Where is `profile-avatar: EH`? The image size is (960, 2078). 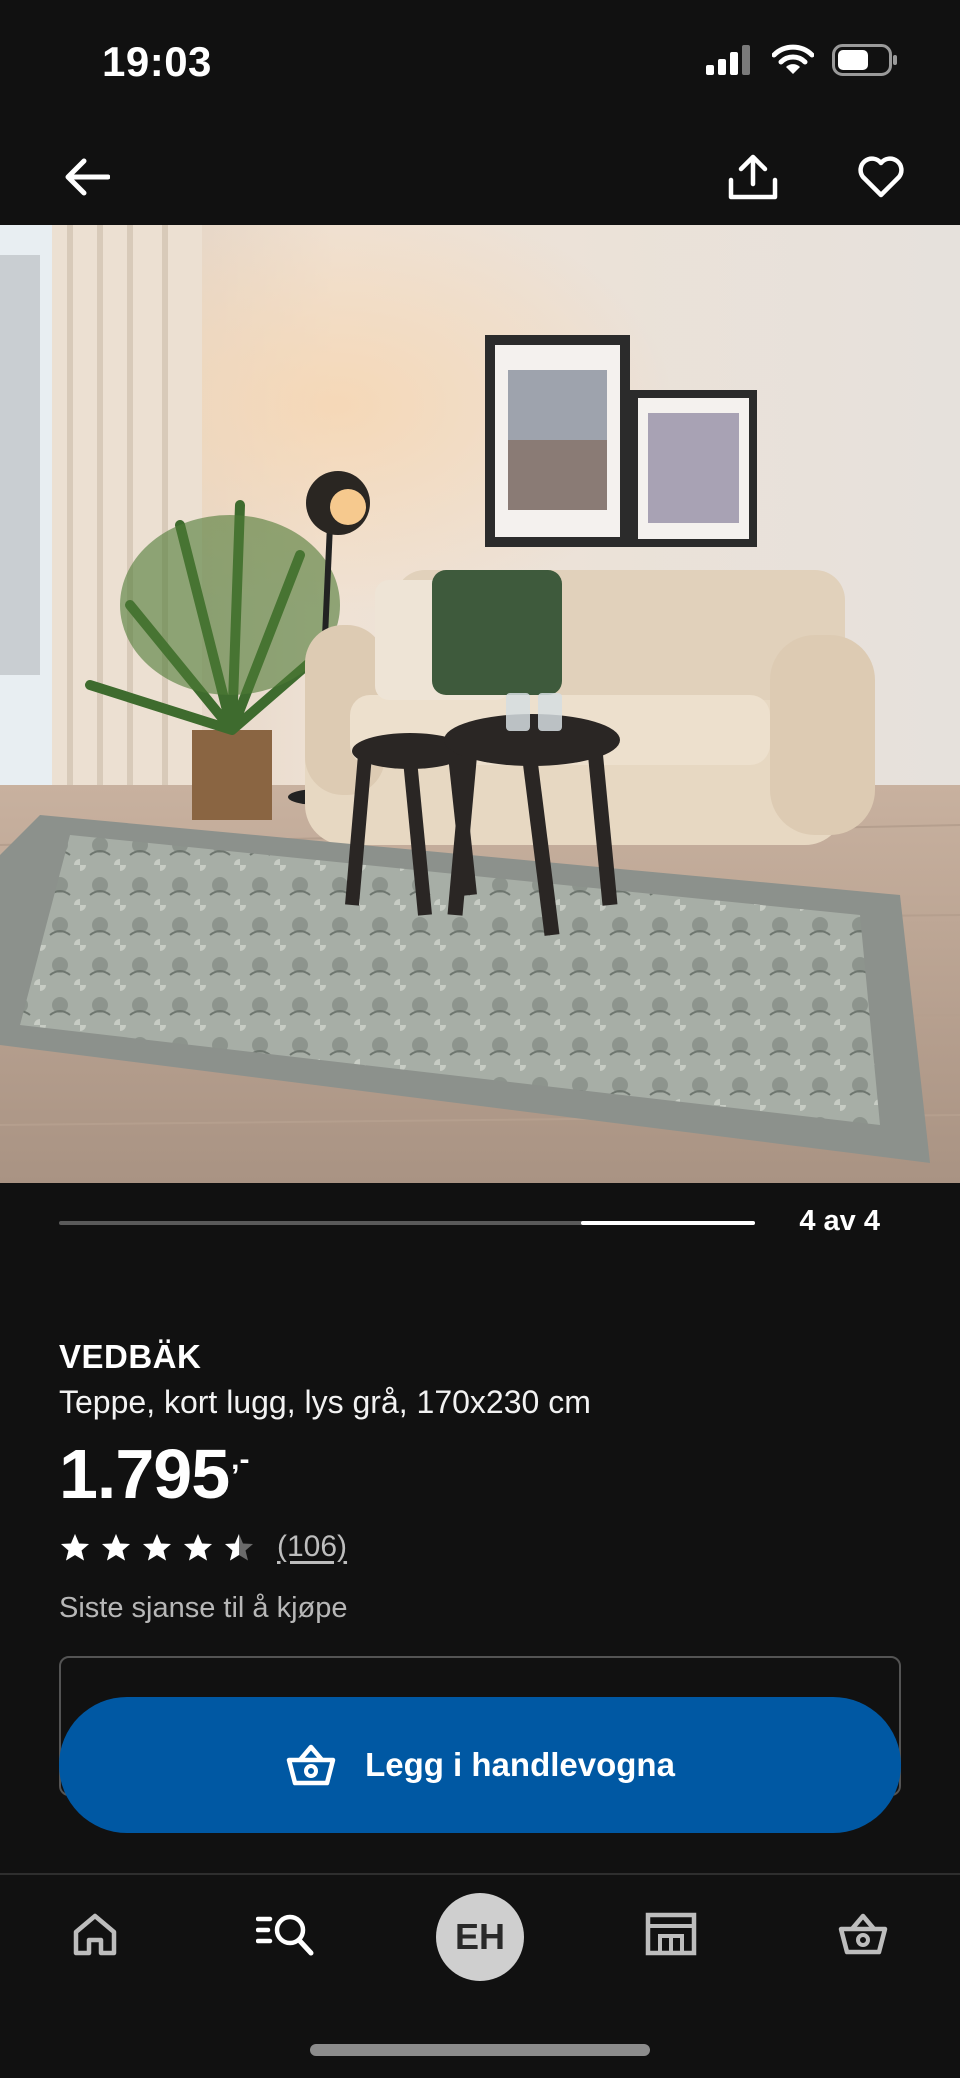 profile-avatar: EH is located at coordinates (480, 1937).